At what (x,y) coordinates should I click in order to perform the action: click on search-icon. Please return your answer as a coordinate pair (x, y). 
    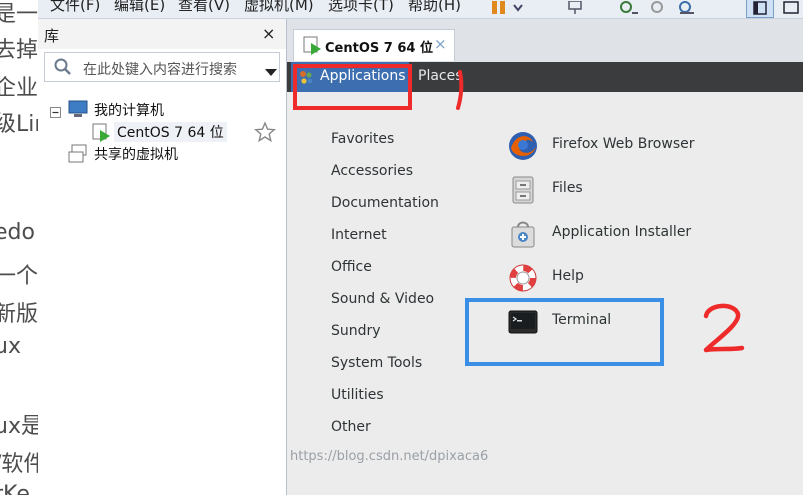
    Looking at the image, I should click on (63, 69).